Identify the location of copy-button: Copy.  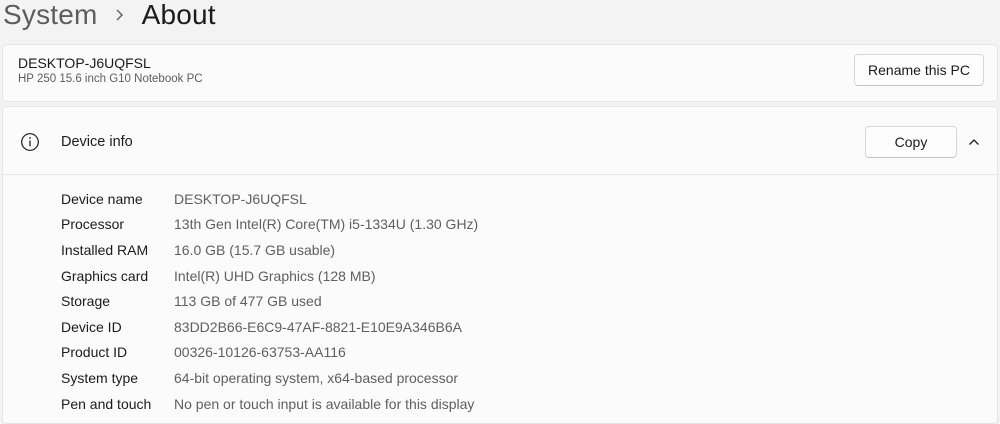
(911, 142).